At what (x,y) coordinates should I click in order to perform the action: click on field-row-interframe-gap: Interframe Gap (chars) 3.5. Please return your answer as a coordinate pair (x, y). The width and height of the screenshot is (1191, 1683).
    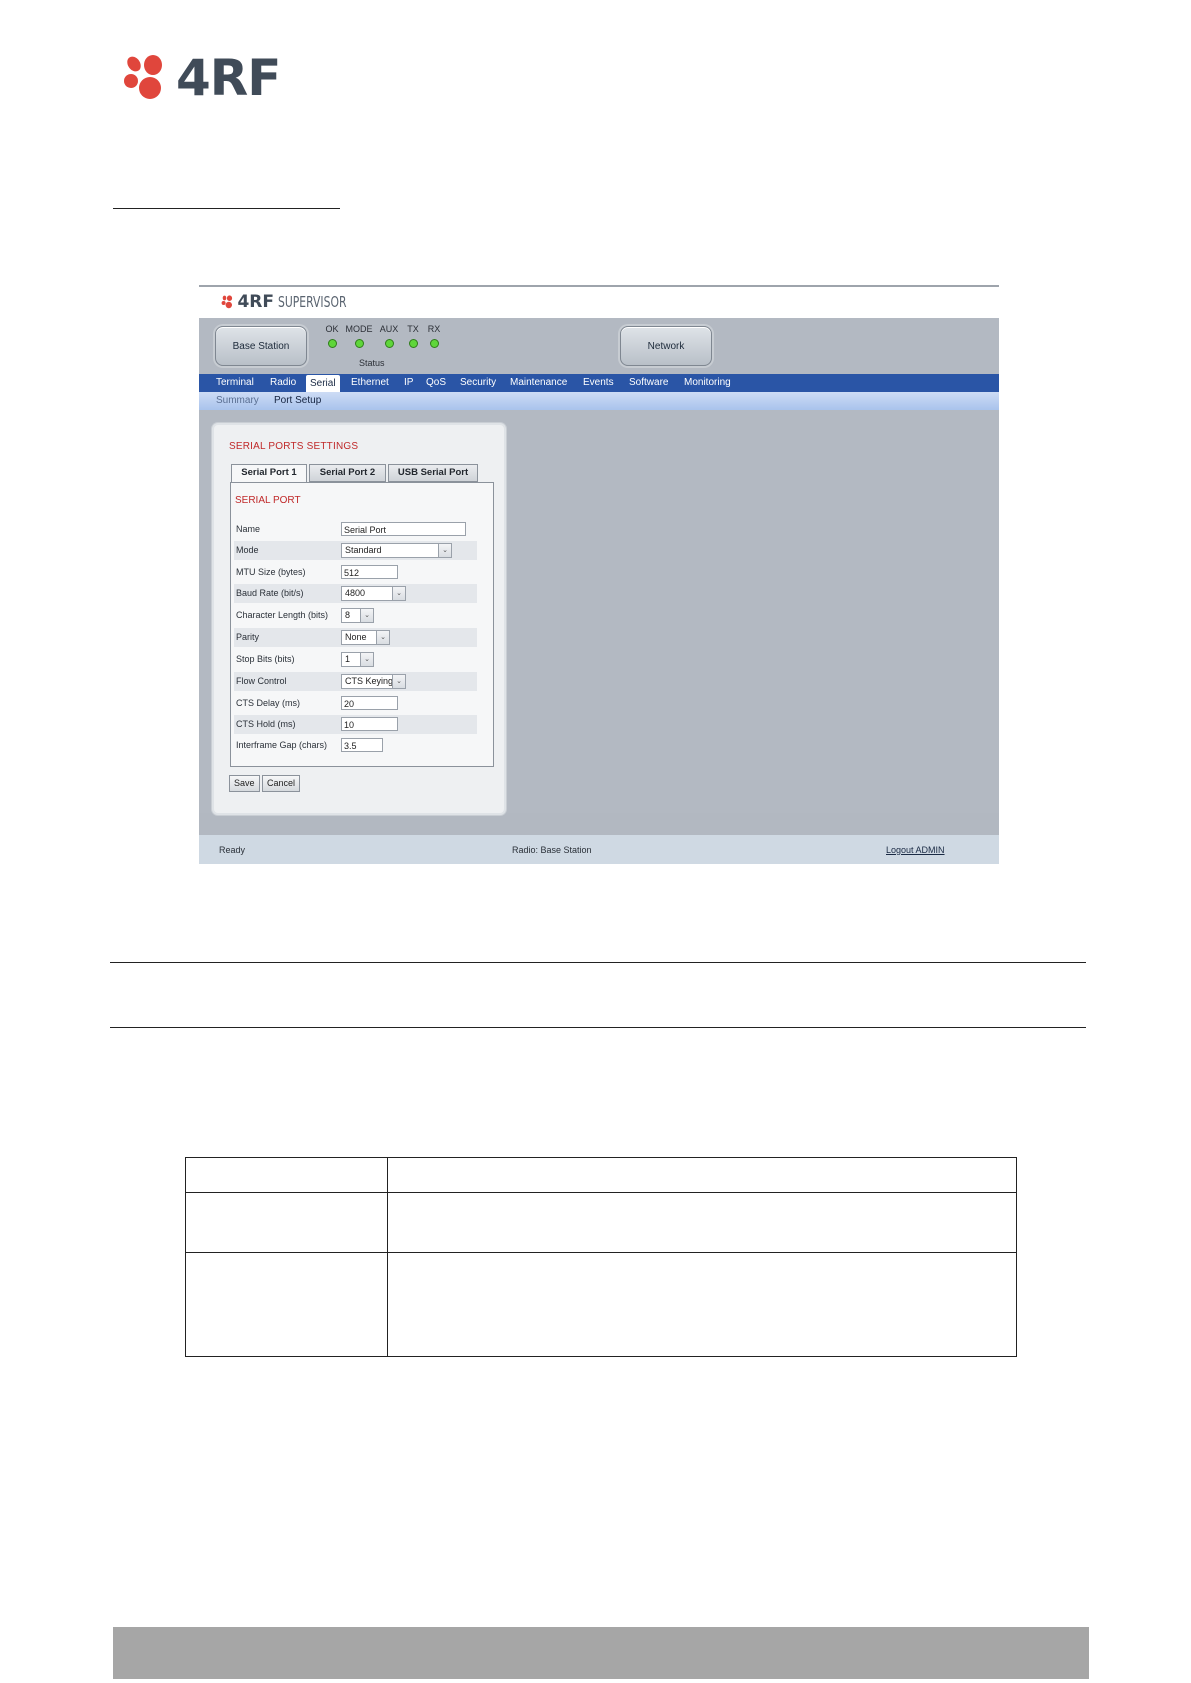
    Looking at the image, I should click on (355, 745).